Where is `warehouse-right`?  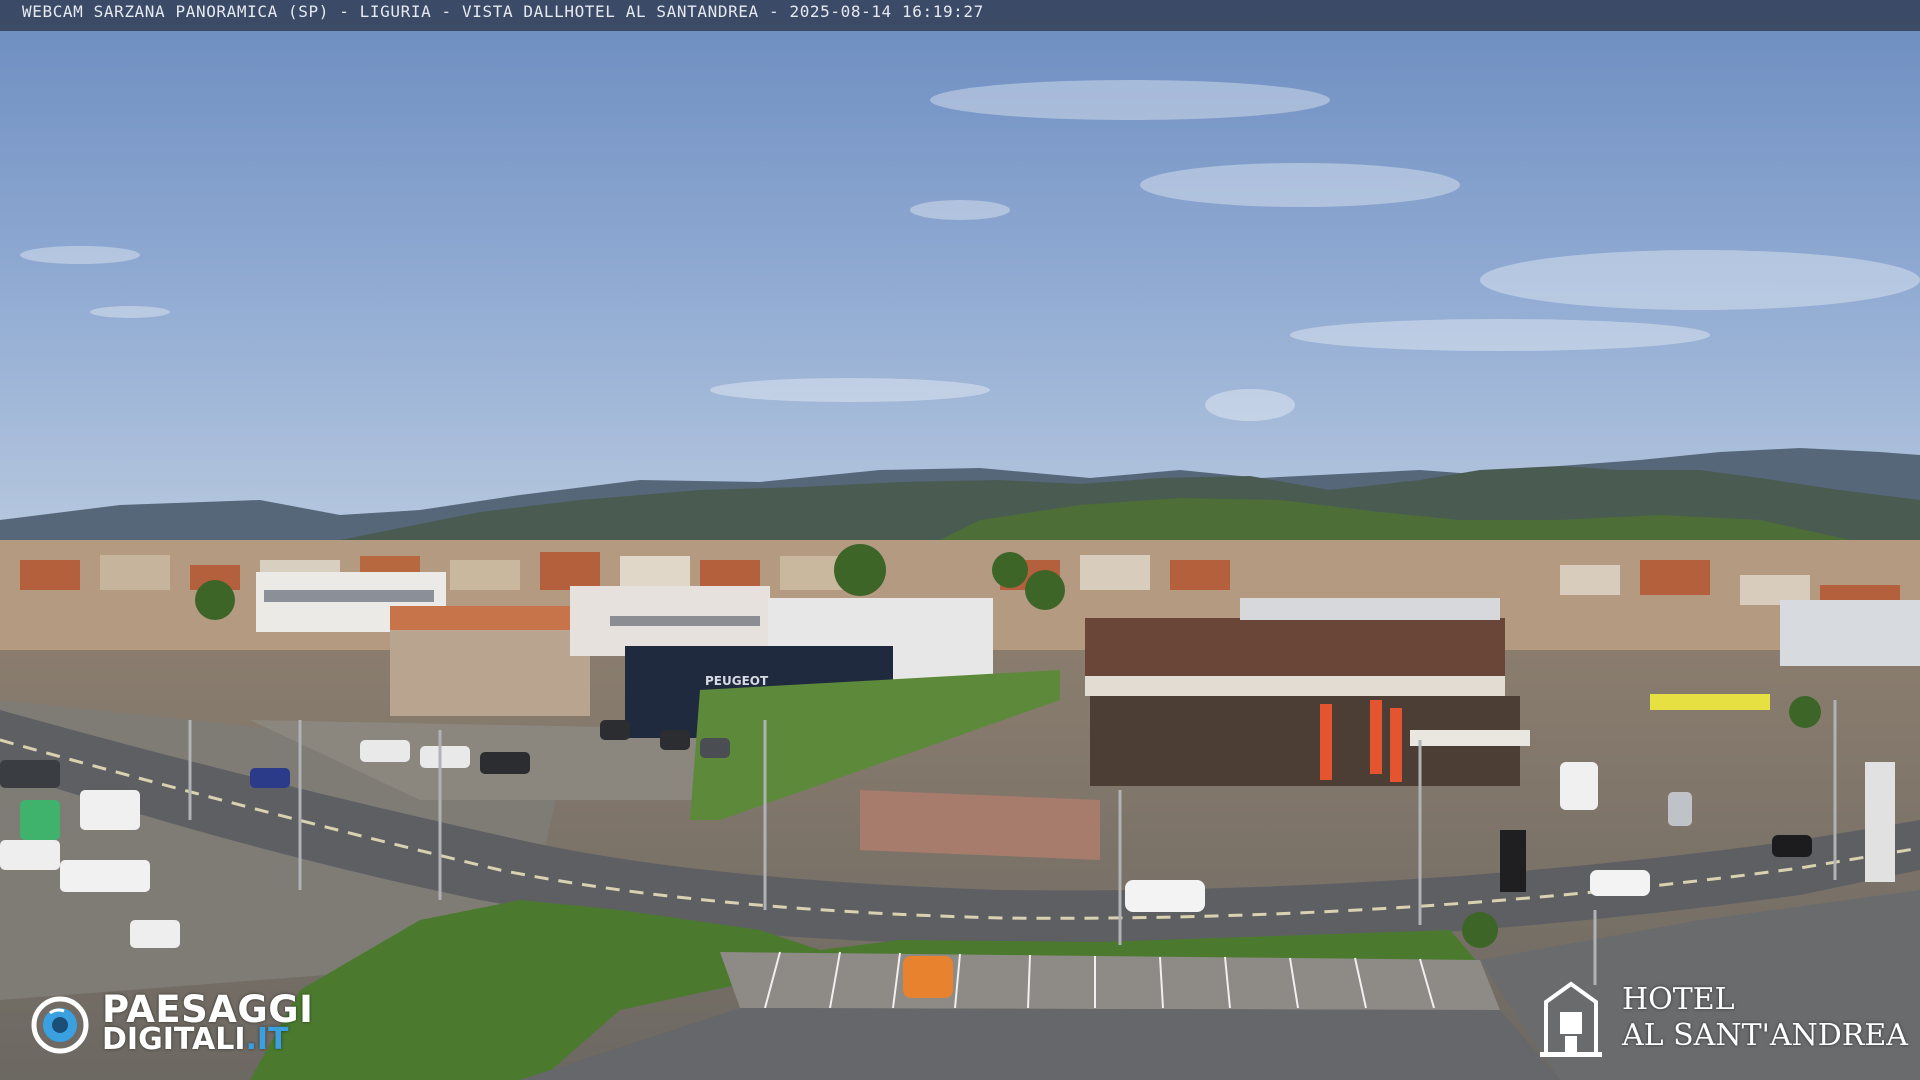
warehouse-right is located at coordinates (1850, 633).